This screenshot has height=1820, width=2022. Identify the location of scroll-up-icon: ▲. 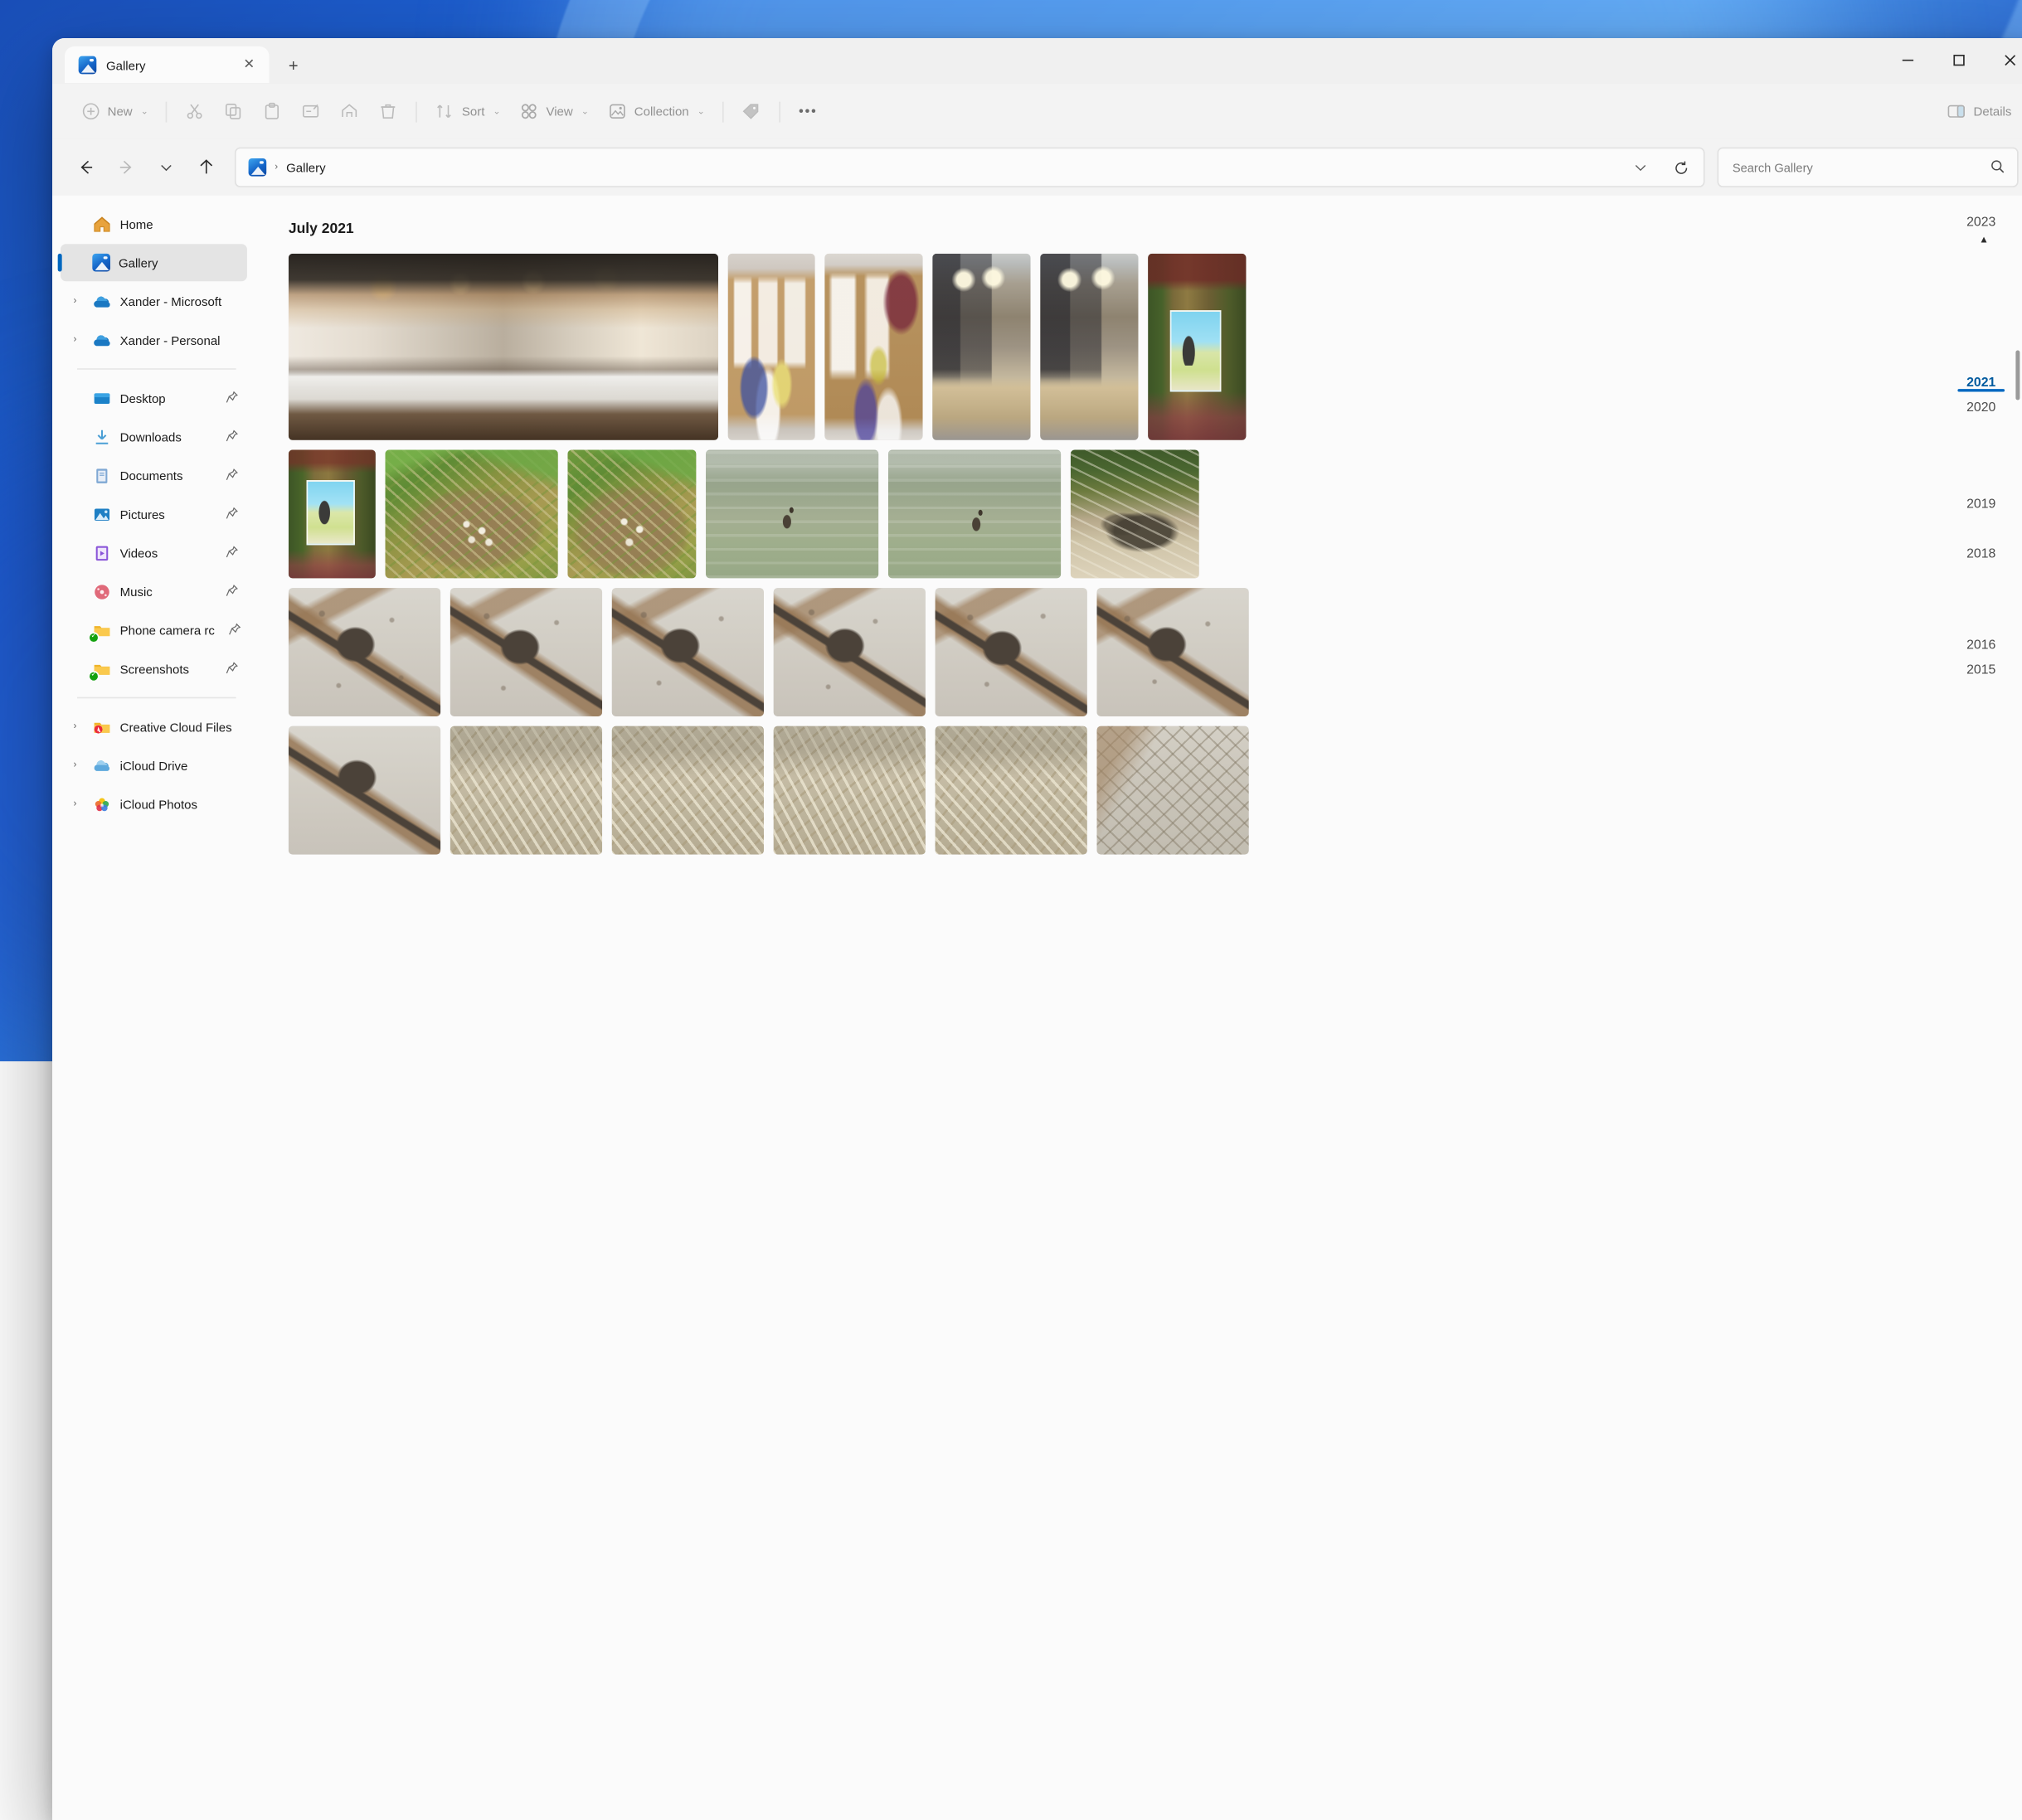
(1984, 240).